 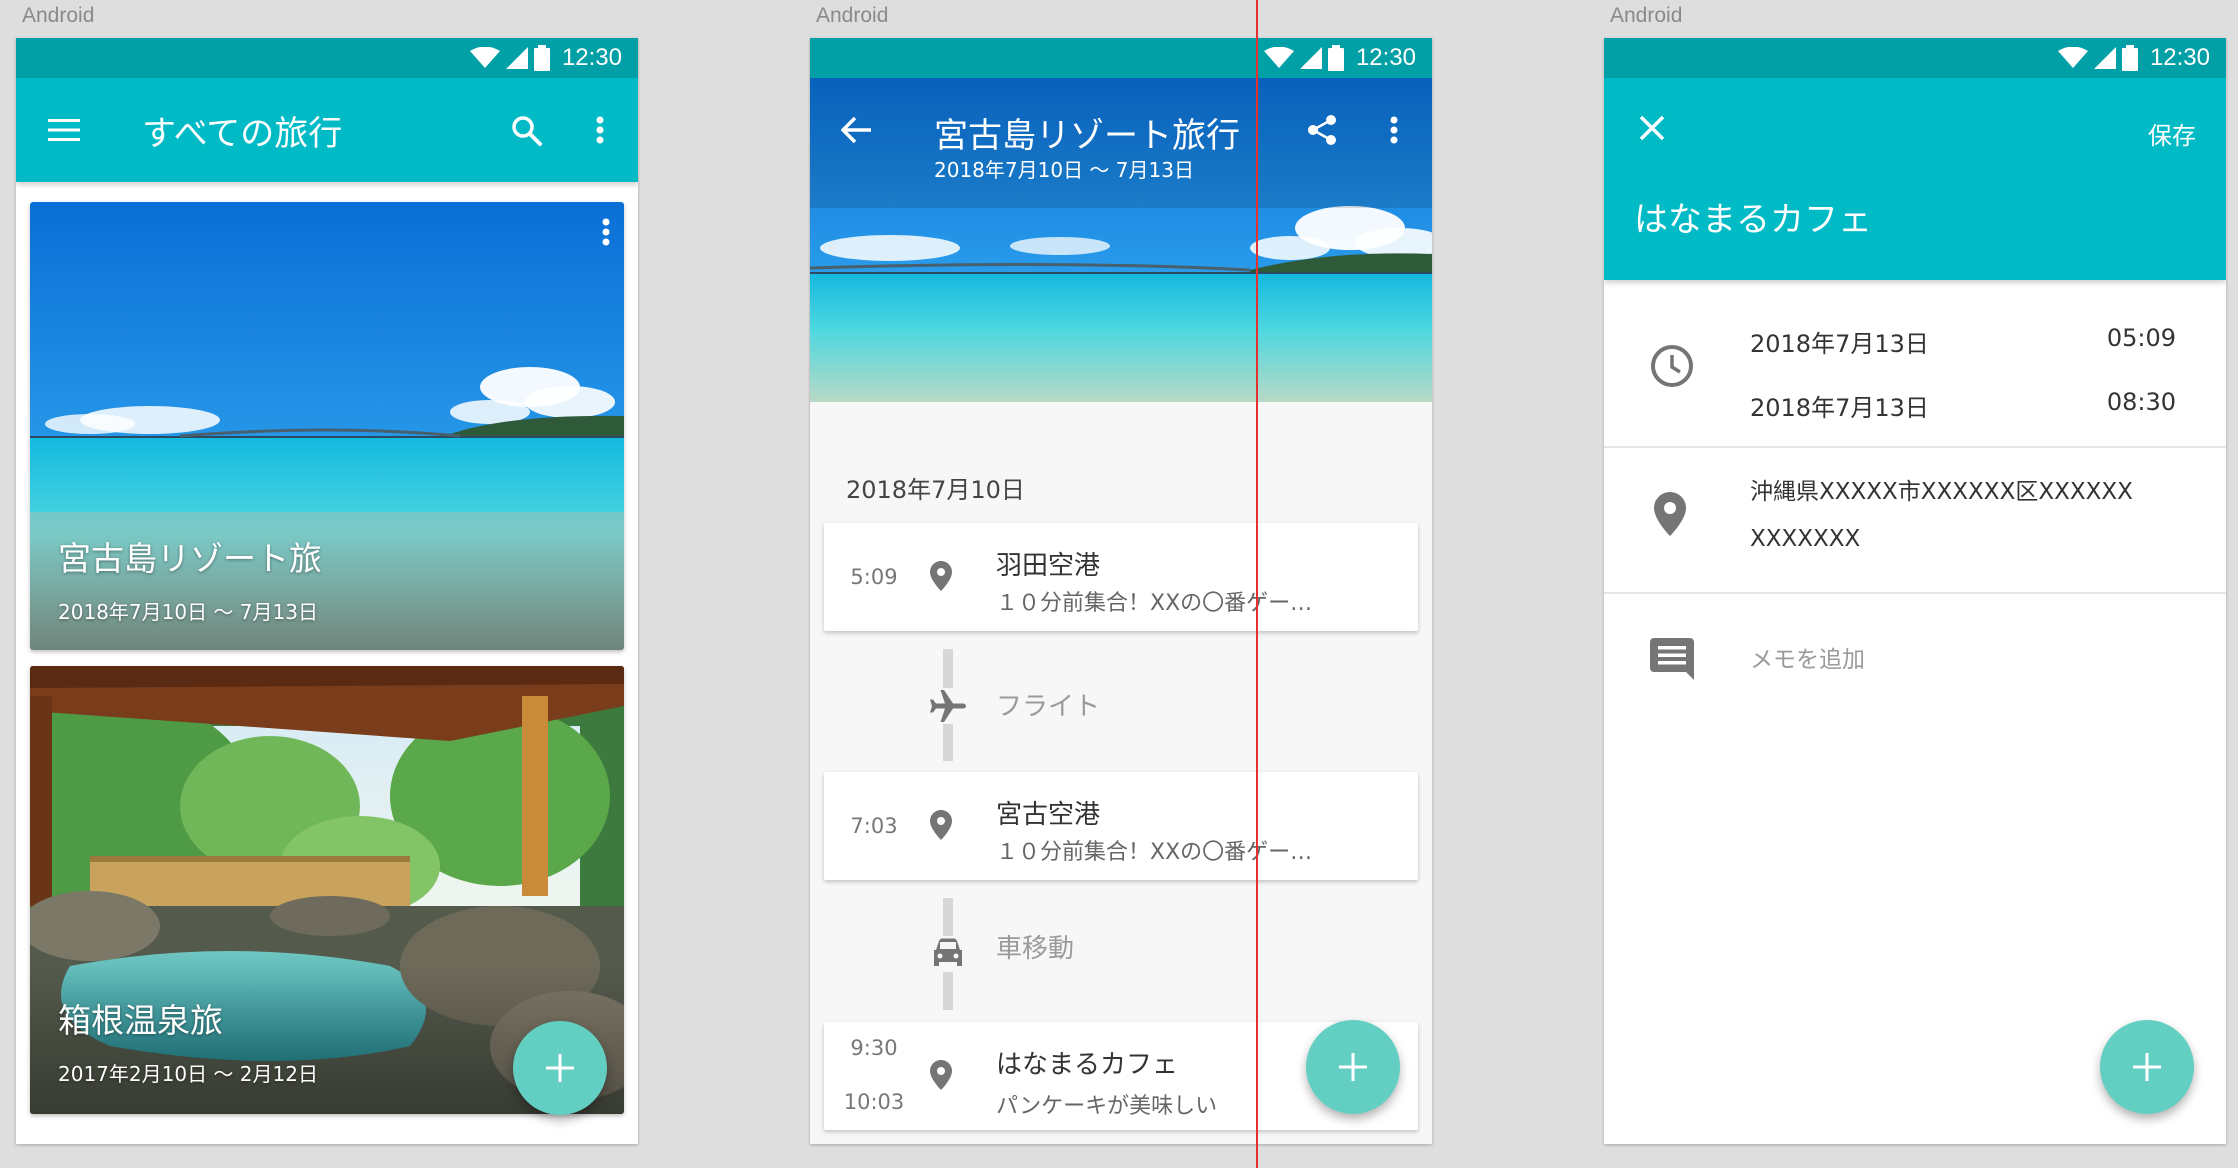 I want to click on search-icon, so click(x=526, y=130).